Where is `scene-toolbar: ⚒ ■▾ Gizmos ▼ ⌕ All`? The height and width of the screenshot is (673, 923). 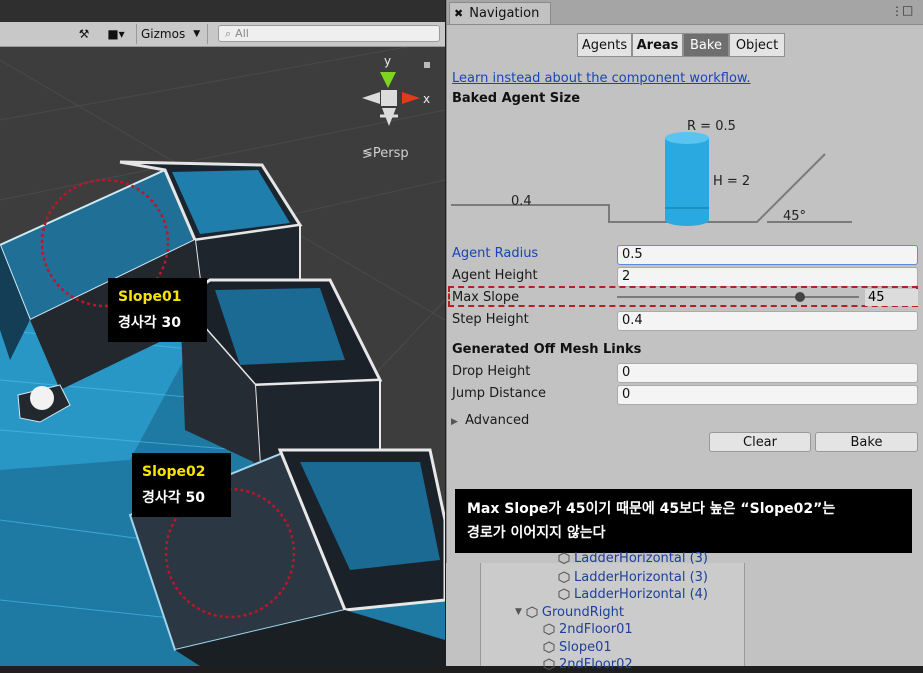
scene-toolbar: ⚒ ■▾ Gizmos ▼ ⌕ All is located at coordinates (222, 34).